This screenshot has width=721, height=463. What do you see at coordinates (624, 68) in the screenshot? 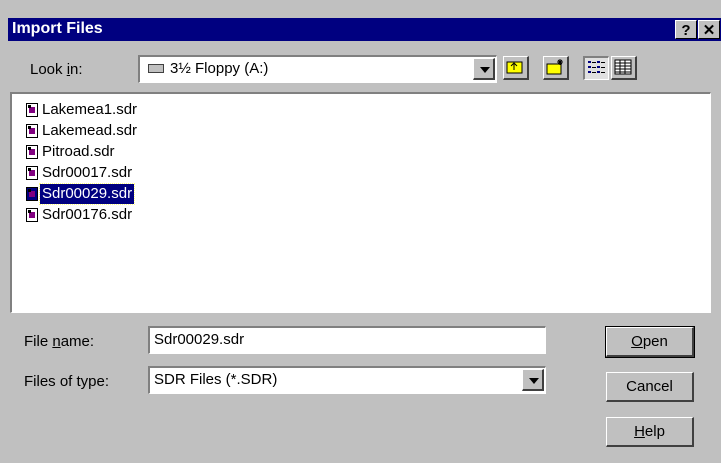
I see `details-view-icon` at bounding box center [624, 68].